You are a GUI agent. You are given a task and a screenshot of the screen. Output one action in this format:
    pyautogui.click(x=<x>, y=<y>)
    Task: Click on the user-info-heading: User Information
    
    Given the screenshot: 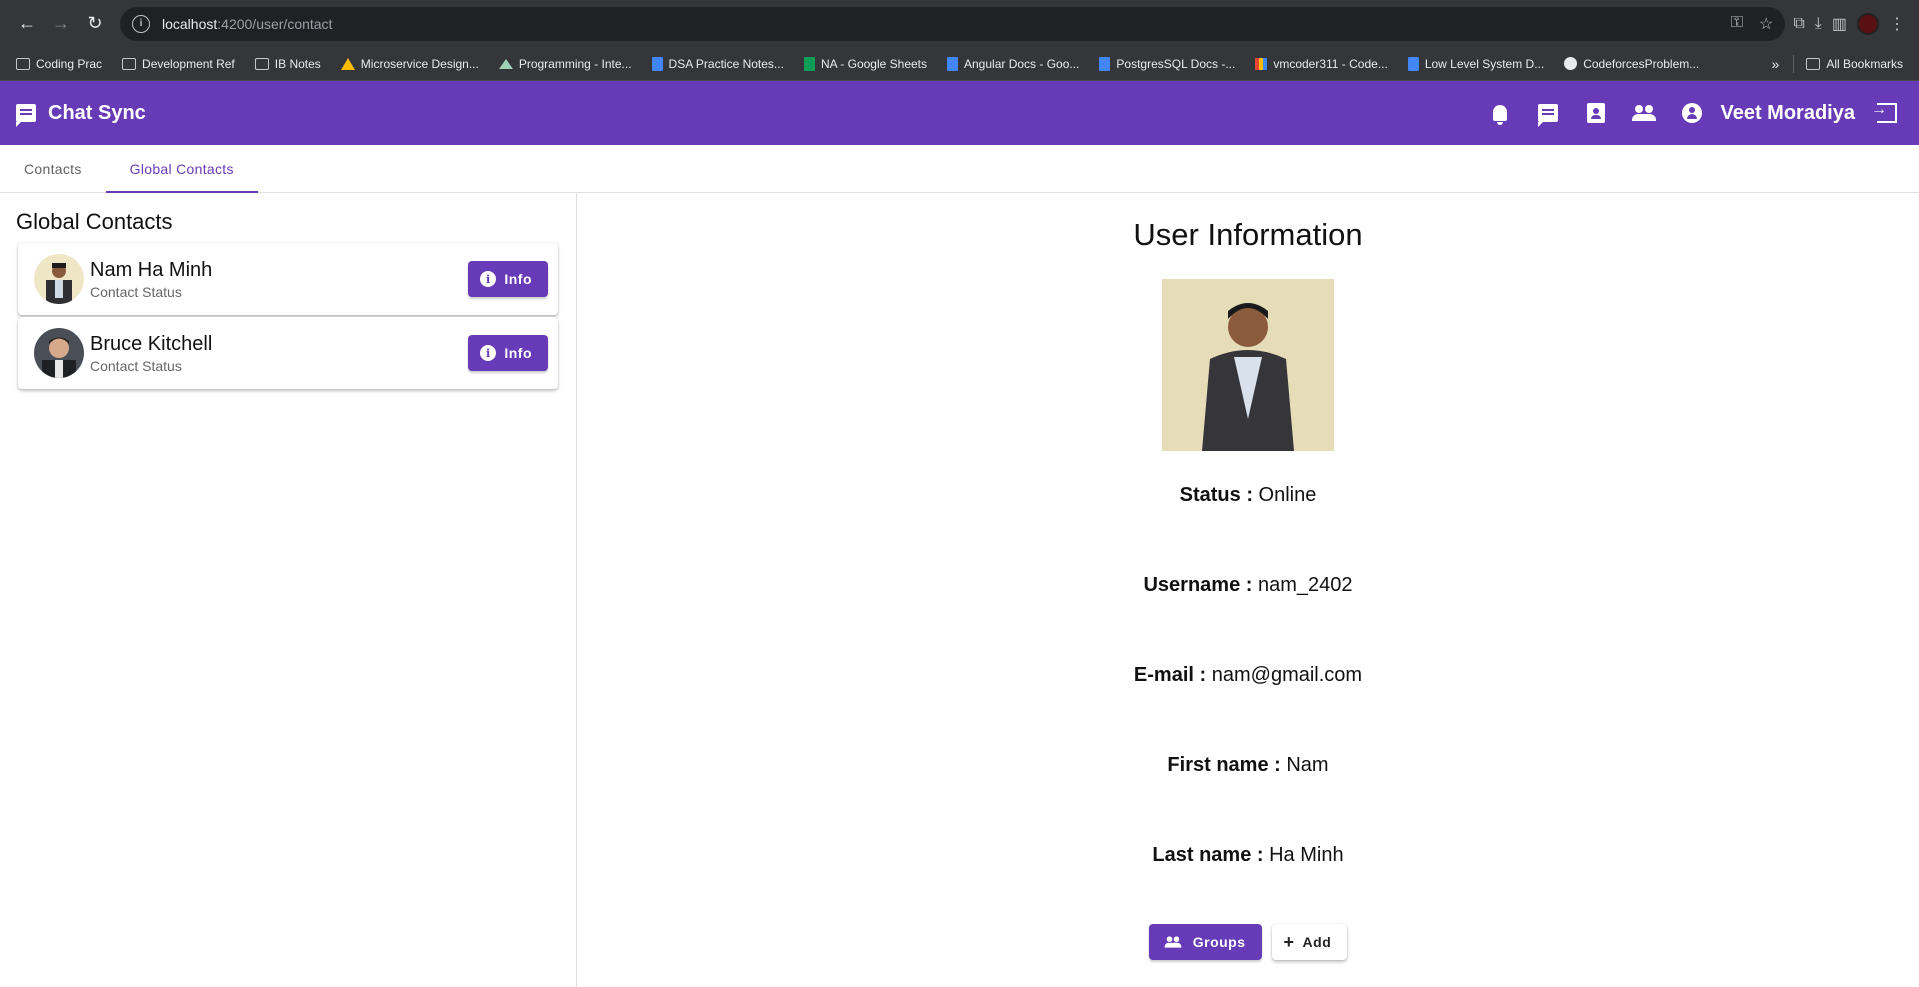 What is the action you would take?
    pyautogui.click(x=1248, y=234)
    